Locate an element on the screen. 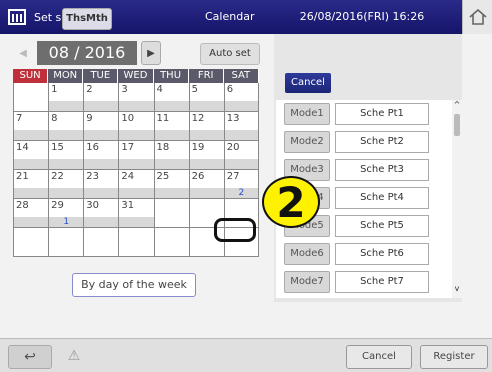 The image size is (492, 372). day-number: 24 is located at coordinates (128, 176).